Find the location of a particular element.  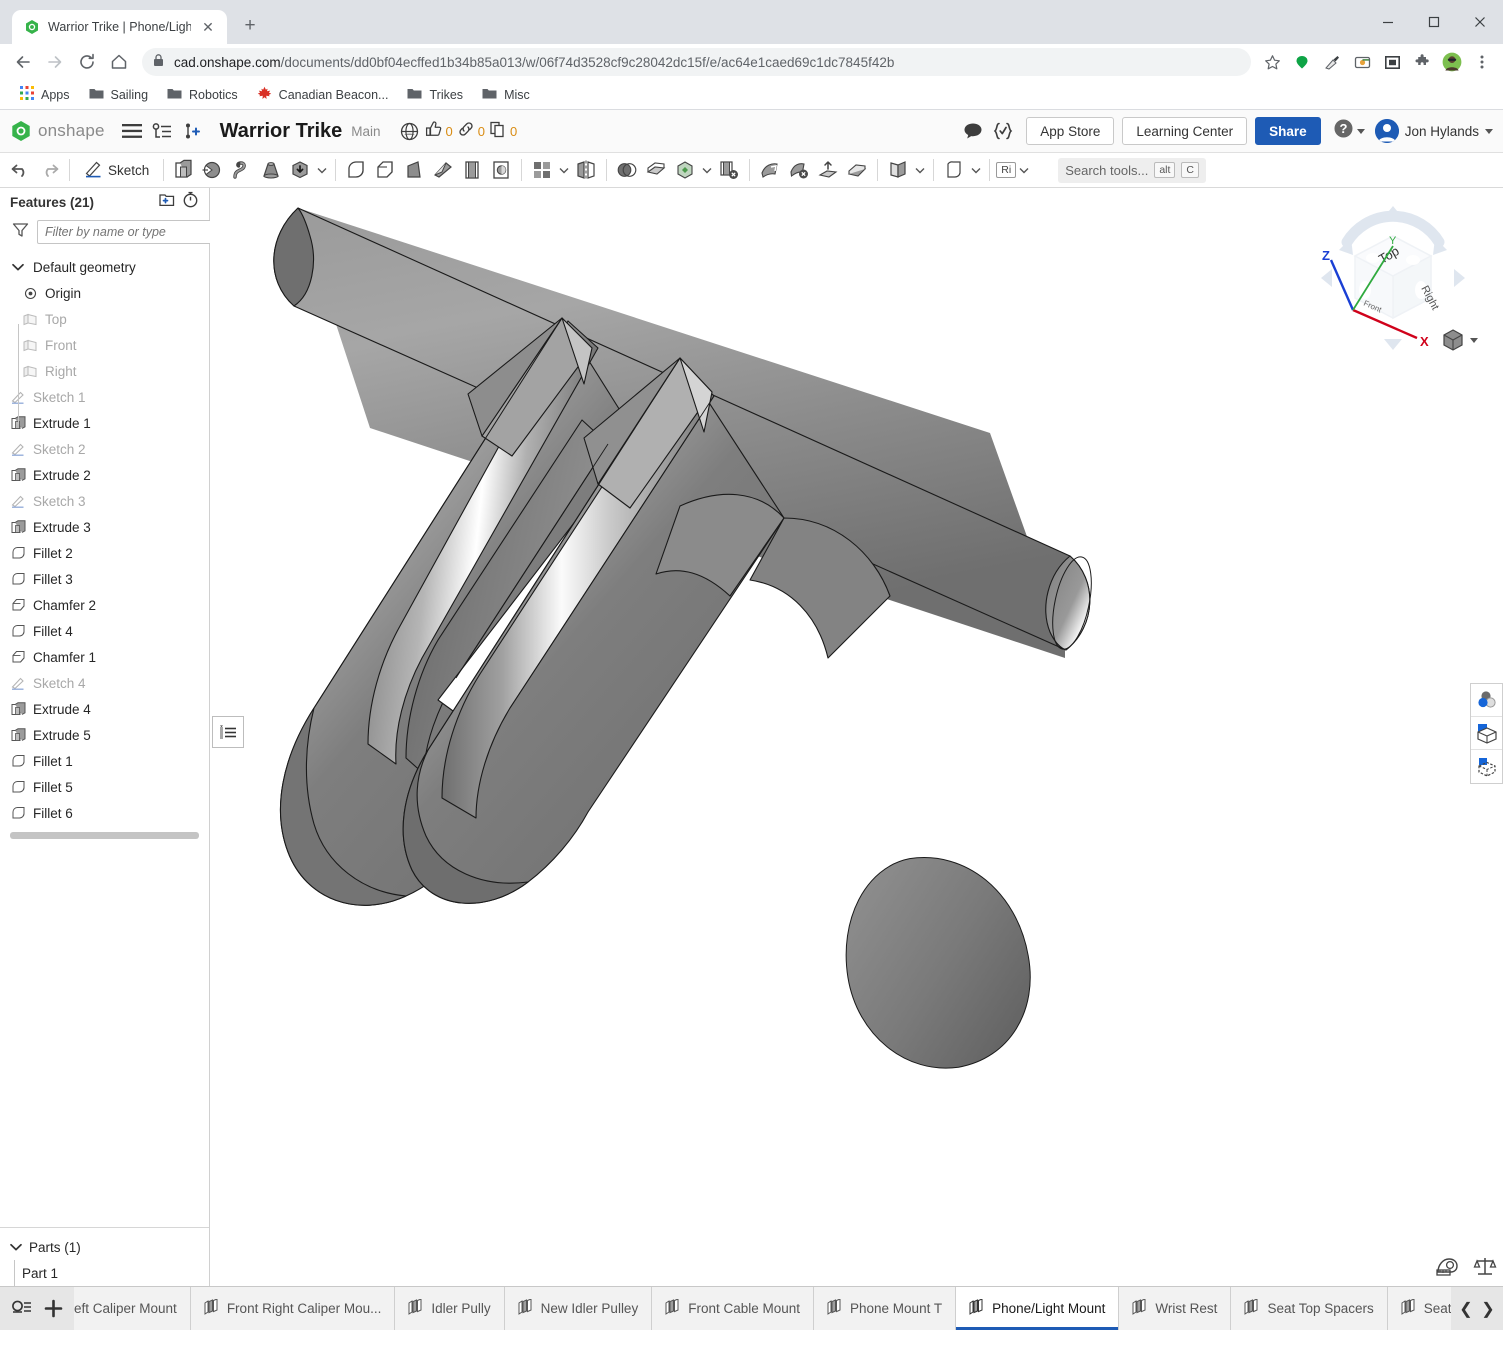

loft-icon is located at coordinates (271, 170).